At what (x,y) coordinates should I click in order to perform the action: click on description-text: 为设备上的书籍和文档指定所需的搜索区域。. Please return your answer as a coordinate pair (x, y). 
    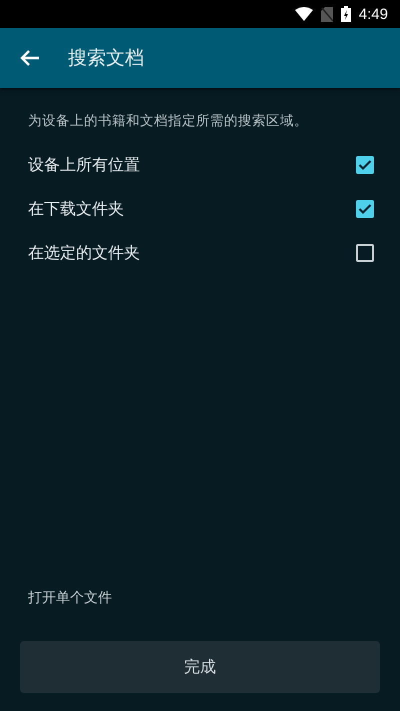
    Looking at the image, I should click on (168, 121).